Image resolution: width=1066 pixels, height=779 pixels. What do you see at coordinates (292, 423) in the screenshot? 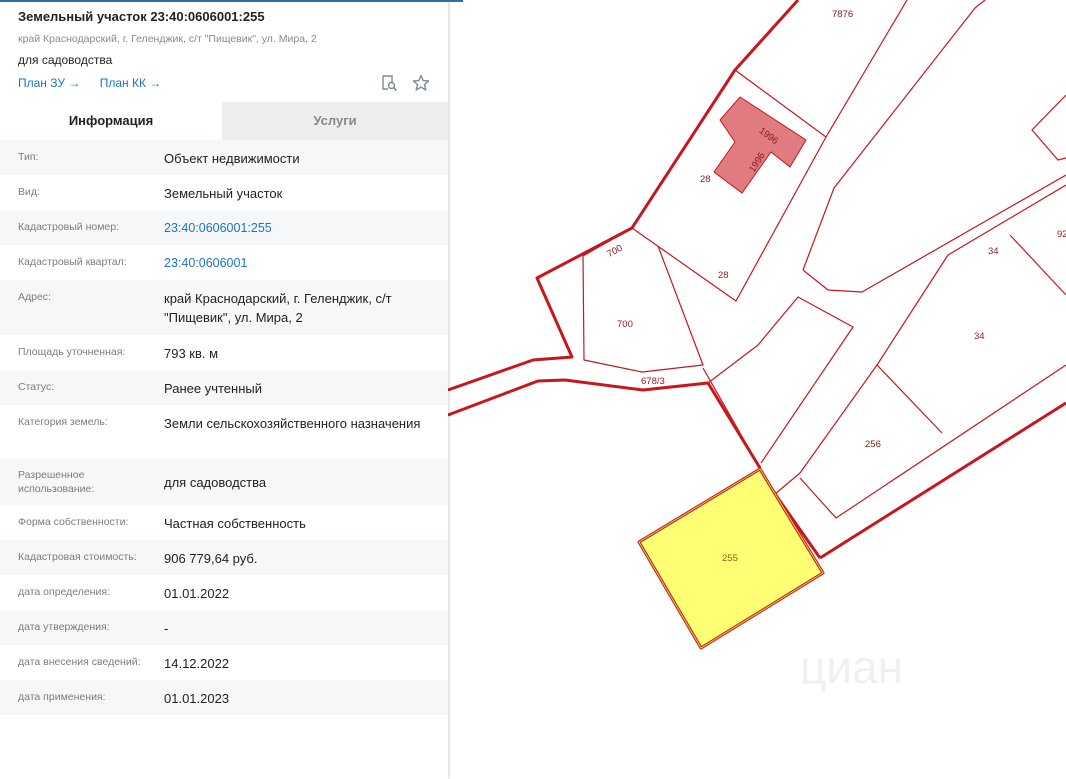
I see `row-value: Земли сельскохозяйственного назначения` at bounding box center [292, 423].